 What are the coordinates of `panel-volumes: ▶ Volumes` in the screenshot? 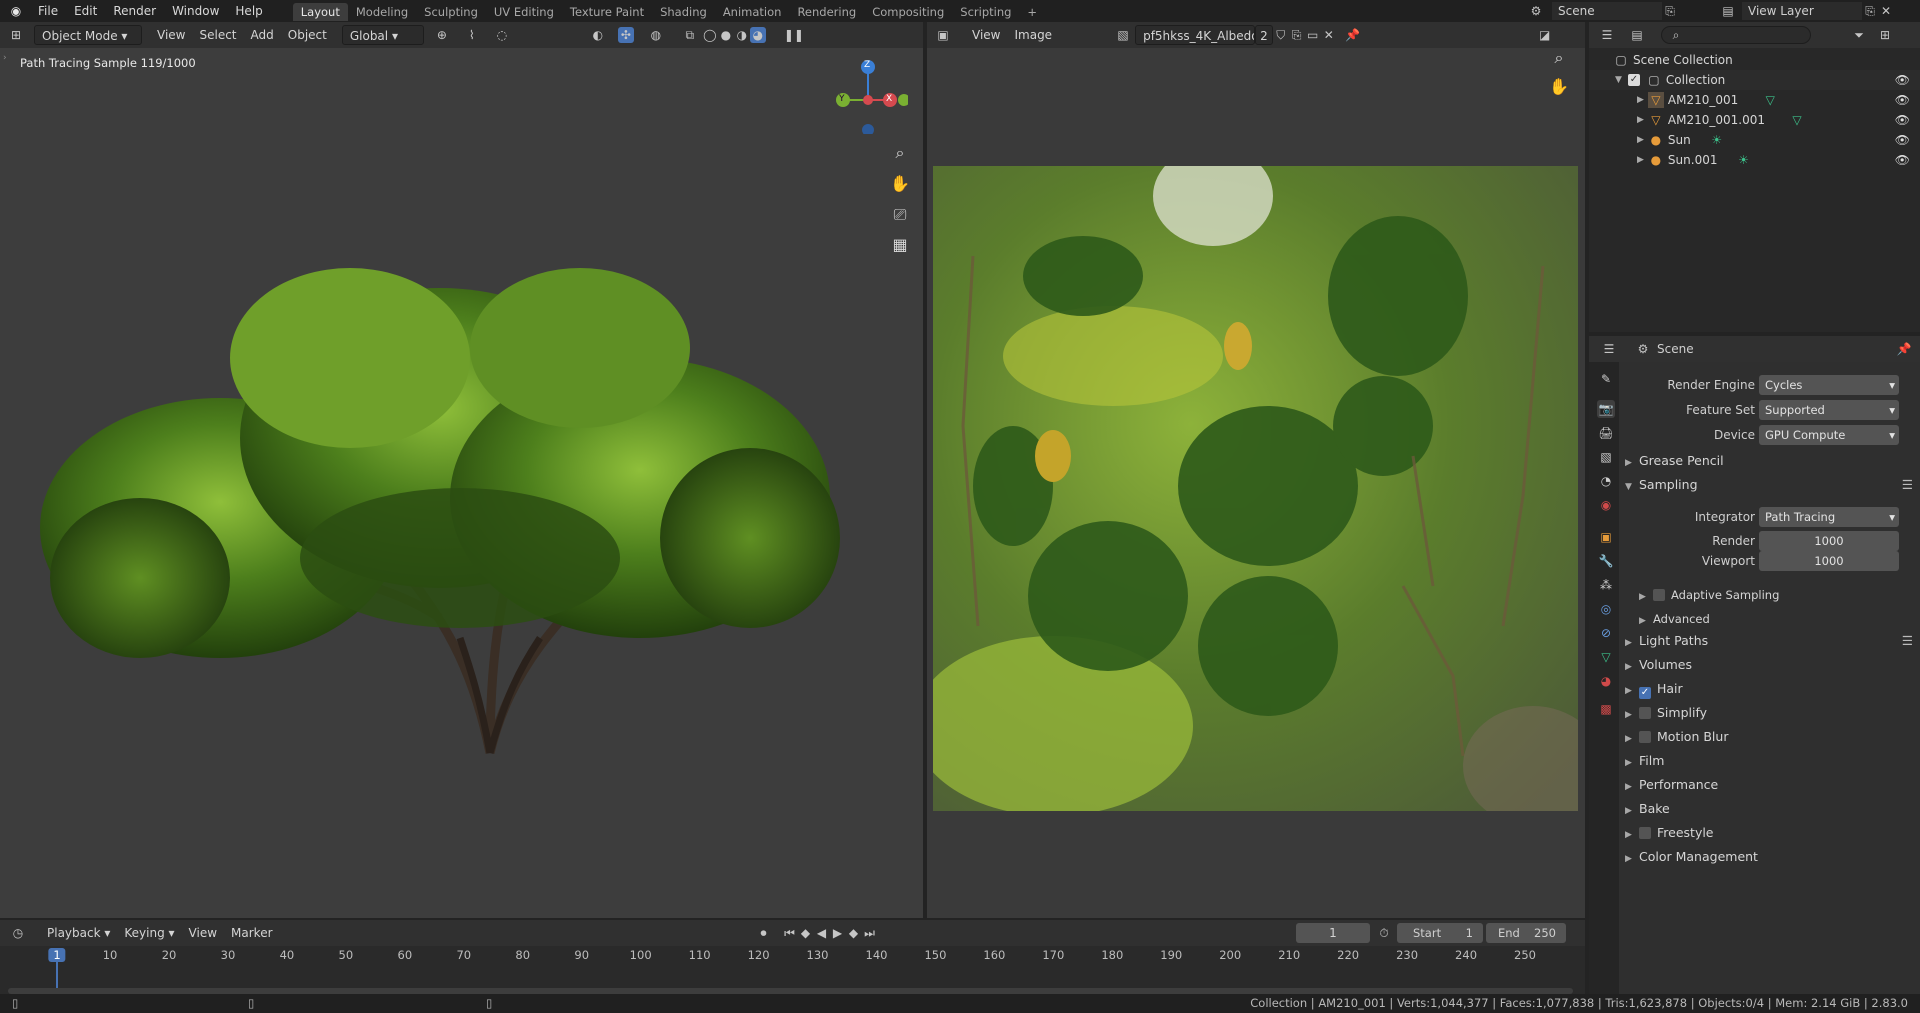 It's located at (1772, 665).